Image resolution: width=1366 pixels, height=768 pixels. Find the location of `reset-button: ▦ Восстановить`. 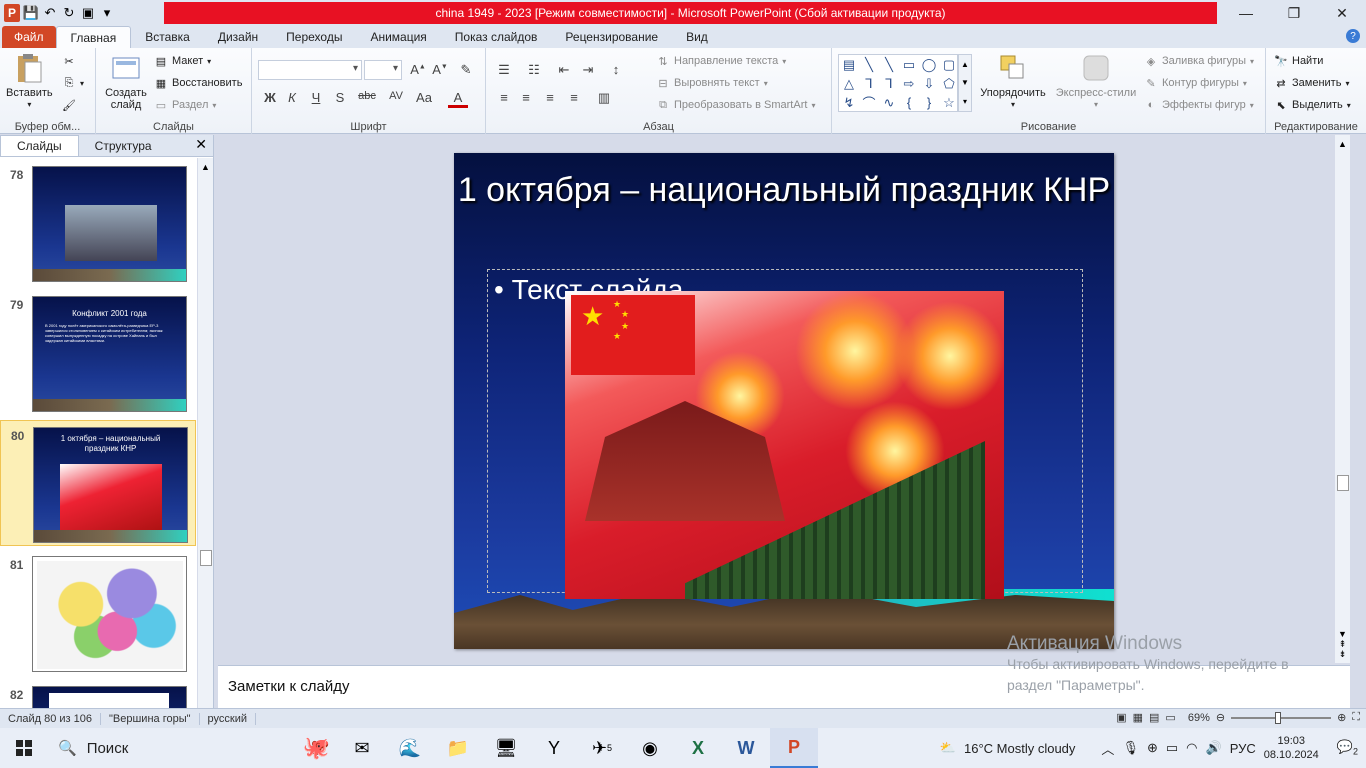

reset-button: ▦ Восстановить is located at coordinates (198, 83).